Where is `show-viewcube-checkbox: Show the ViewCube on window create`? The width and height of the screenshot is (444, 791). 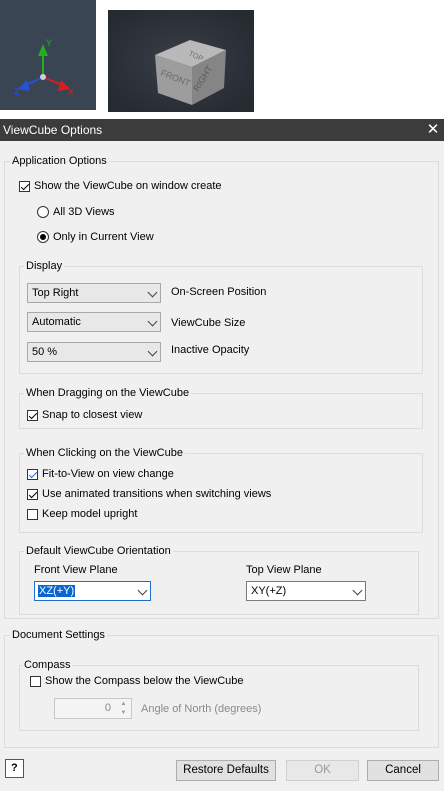
show-viewcube-checkbox: Show the ViewCube on window create is located at coordinates (120, 186).